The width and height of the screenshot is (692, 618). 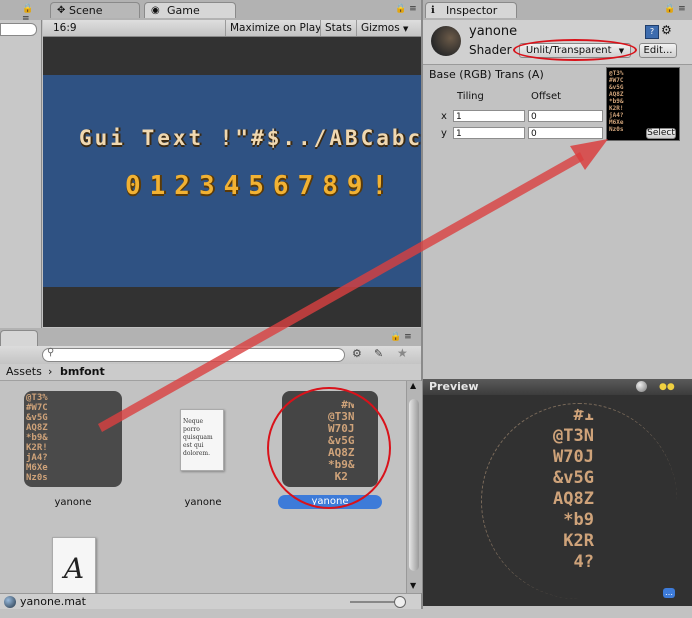 What do you see at coordinates (198, 437) in the screenshot?
I see `document-text: Neque porro quisquam est qui dolorem.` at bounding box center [198, 437].